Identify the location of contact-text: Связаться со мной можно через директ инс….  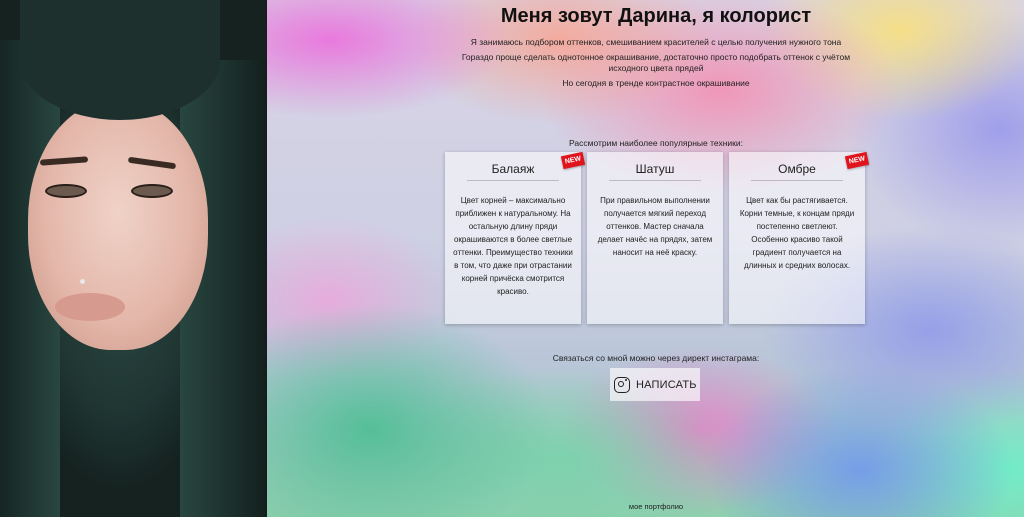
(656, 358).